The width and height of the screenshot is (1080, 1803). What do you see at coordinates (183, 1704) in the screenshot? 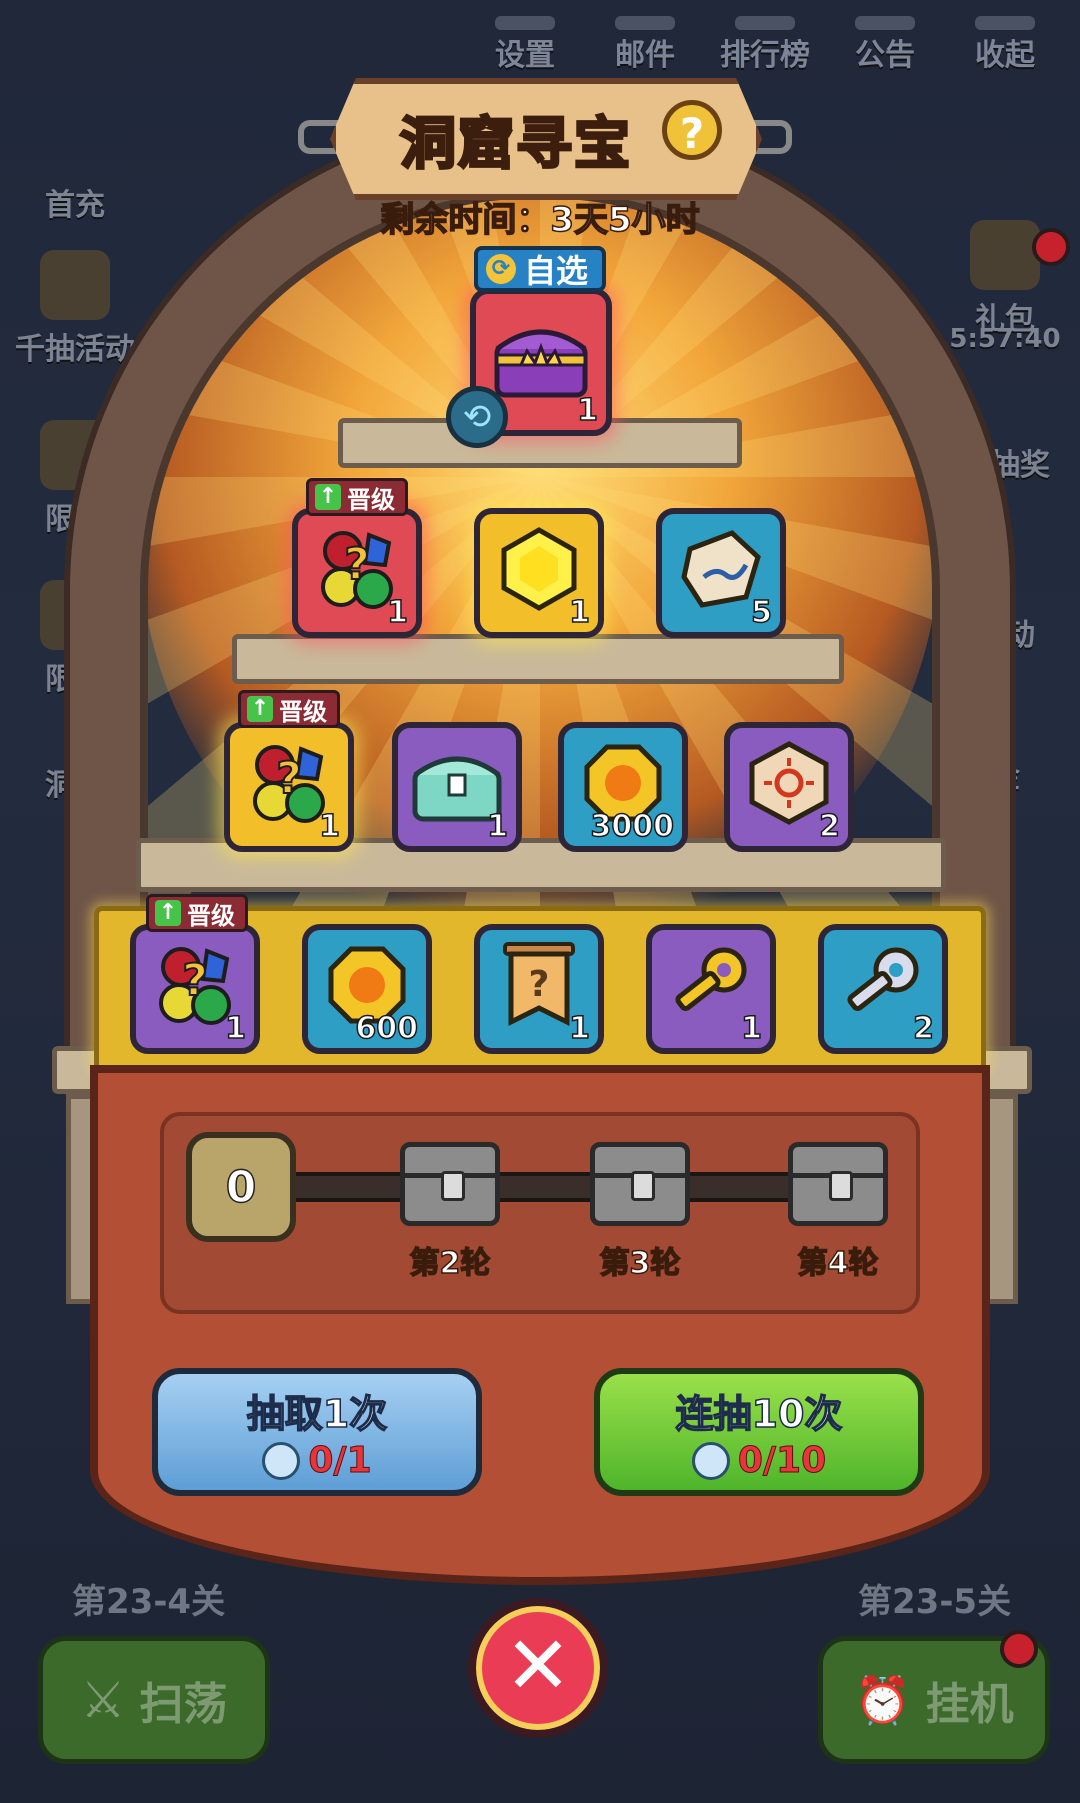
I see `sweep-button-label: 扫荡` at bounding box center [183, 1704].